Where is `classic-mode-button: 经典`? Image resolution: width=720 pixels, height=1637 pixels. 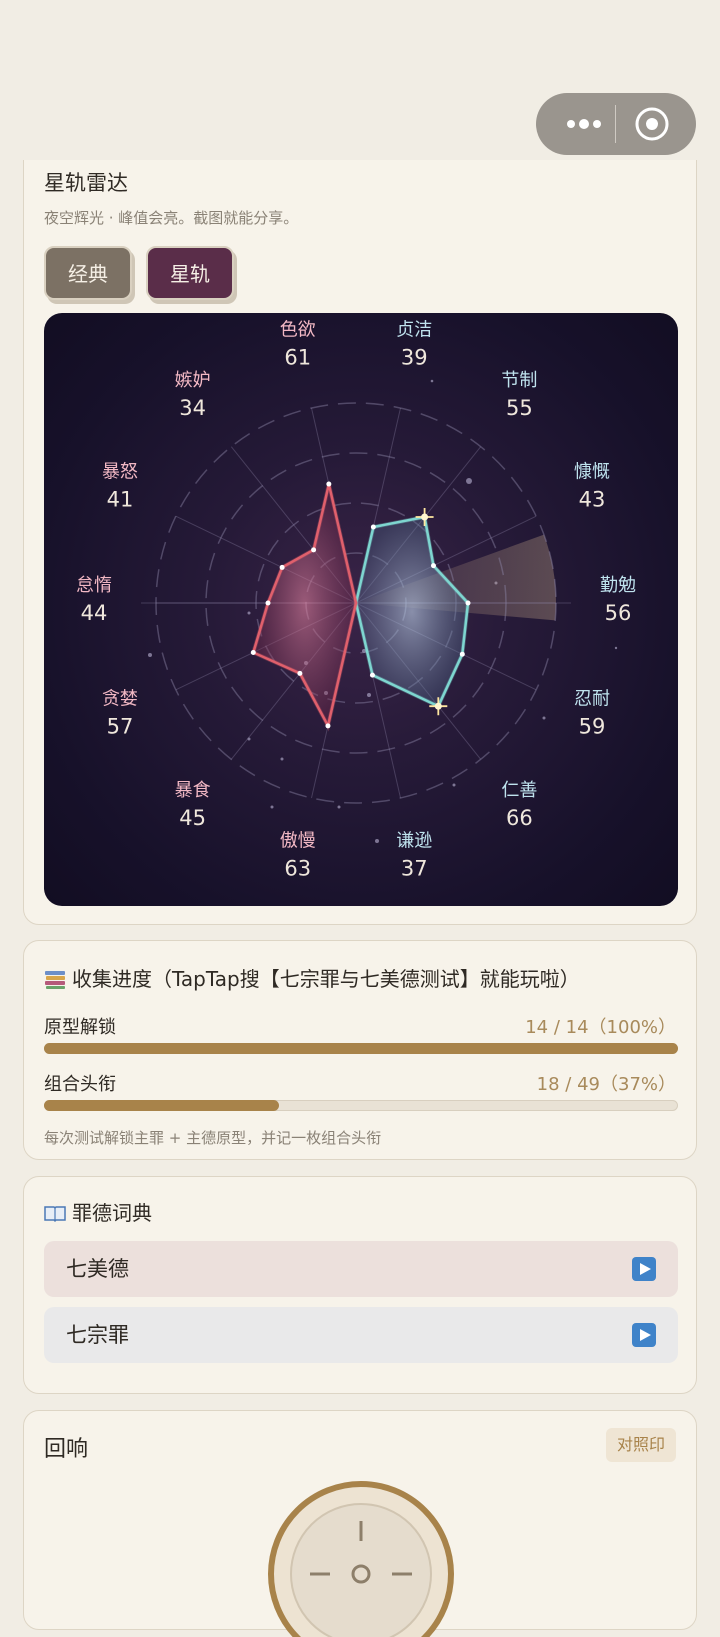
classic-mode-button: 经典 is located at coordinates (88, 273).